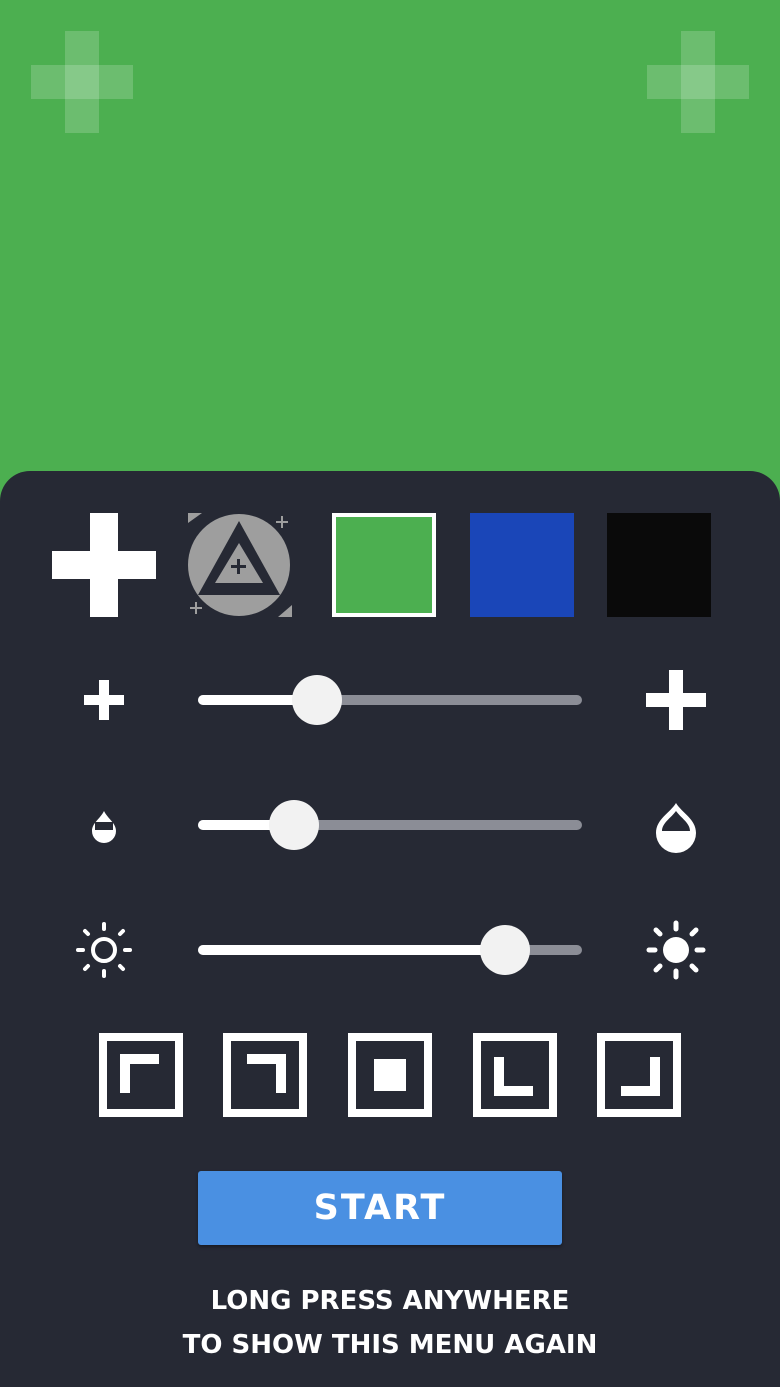 The height and width of the screenshot is (1387, 780). Describe the element at coordinates (380, 1208) in the screenshot. I see `start-button: START` at that location.